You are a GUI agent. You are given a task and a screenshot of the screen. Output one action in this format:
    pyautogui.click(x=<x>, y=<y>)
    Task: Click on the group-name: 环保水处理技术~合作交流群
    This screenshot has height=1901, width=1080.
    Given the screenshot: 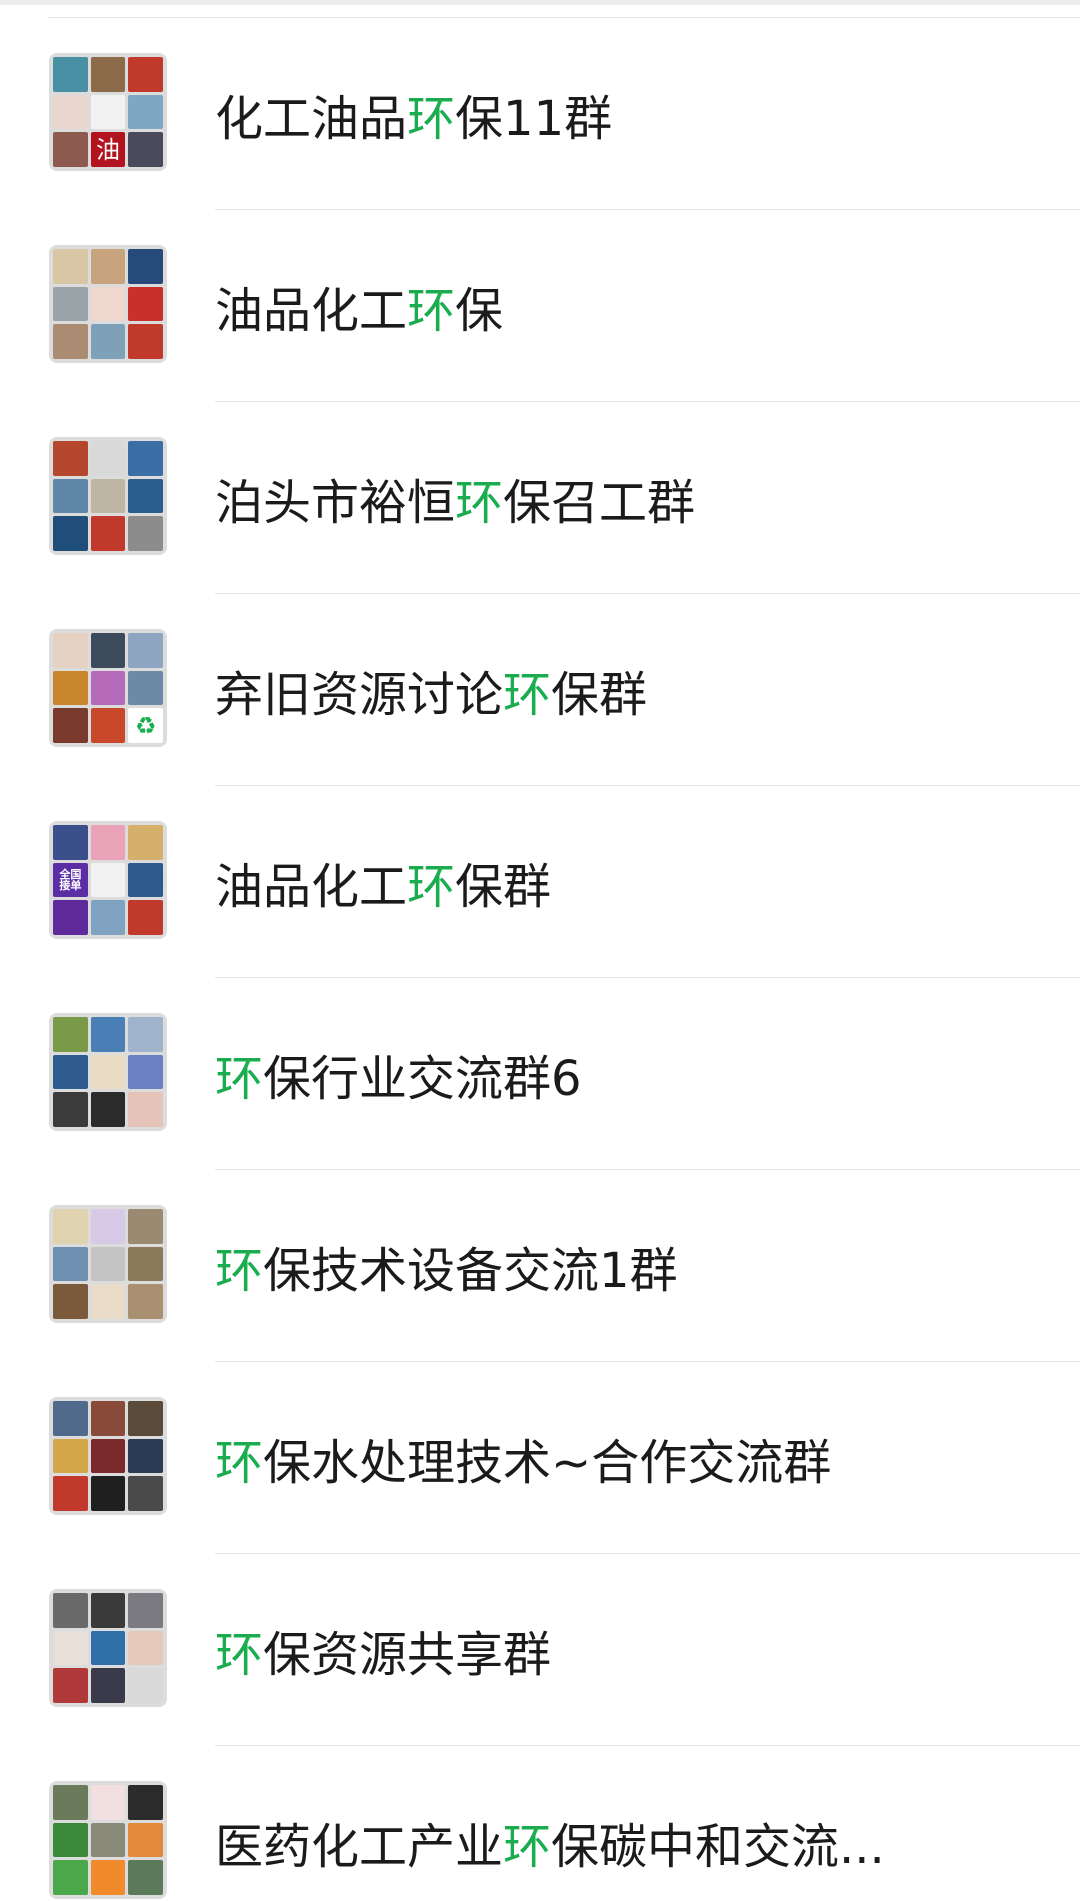 What is the action you would take?
    pyautogui.click(x=523, y=1458)
    